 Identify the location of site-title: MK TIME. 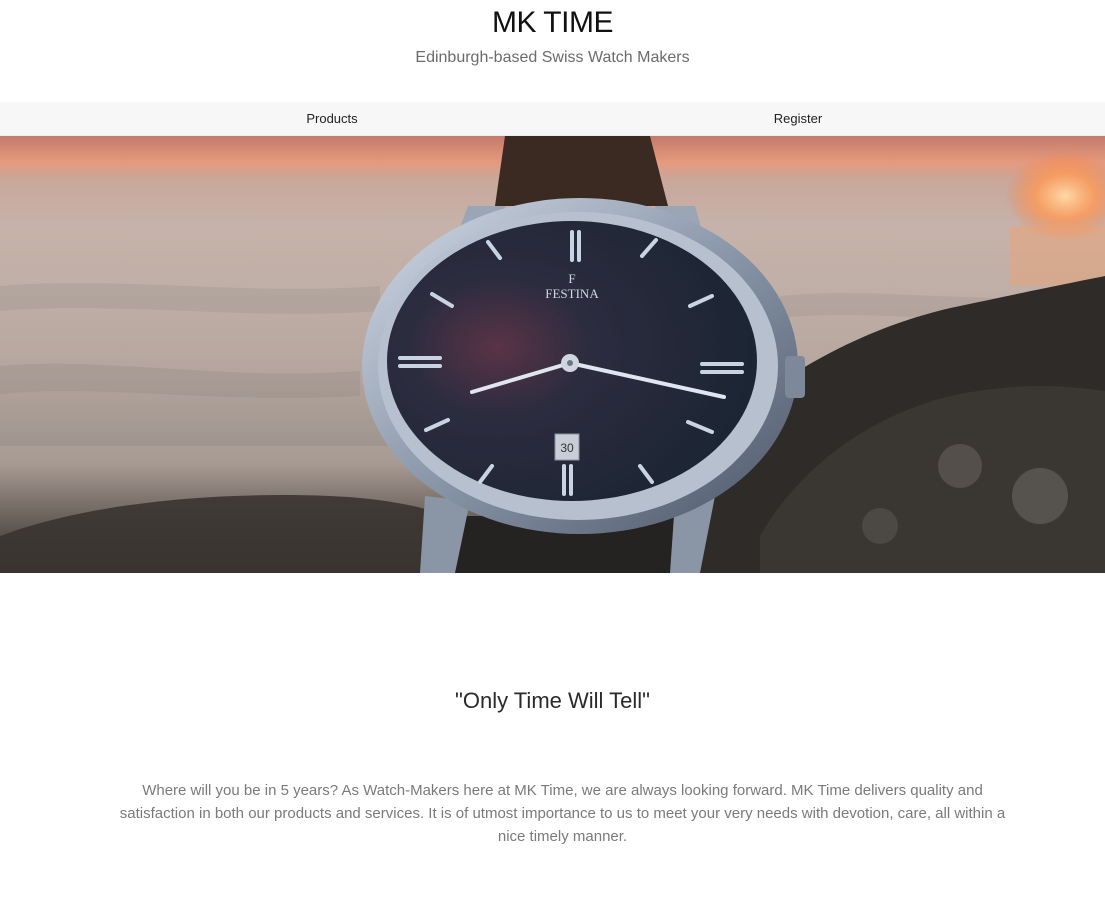
(552, 23).